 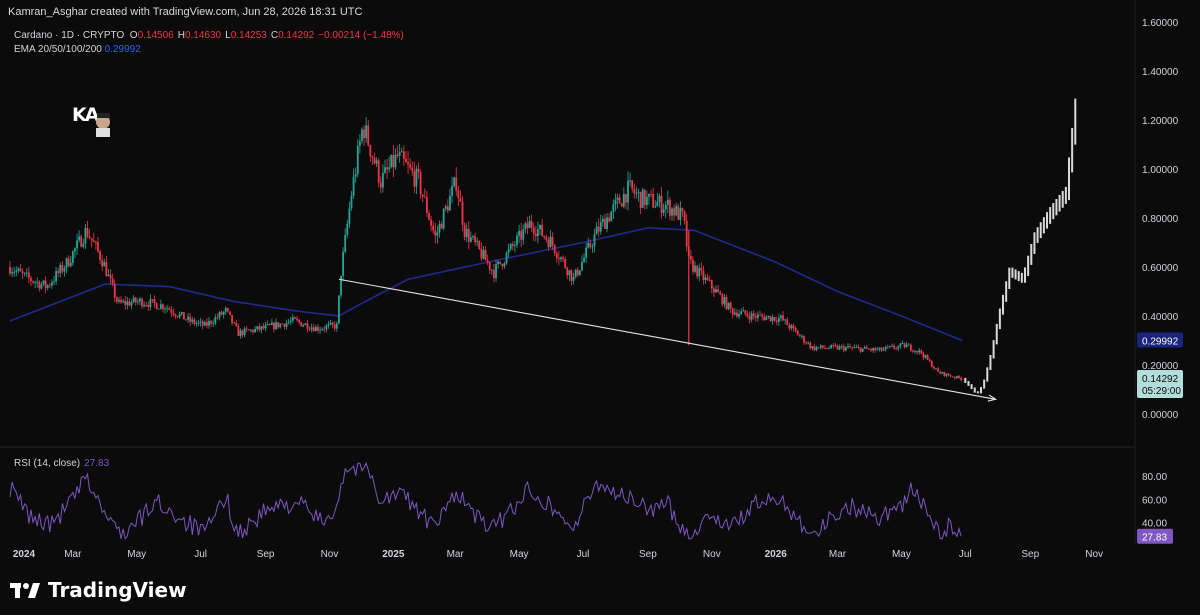 What do you see at coordinates (61, 463) in the screenshot?
I see `rsi-legend: RSI (14, close) 27.83` at bounding box center [61, 463].